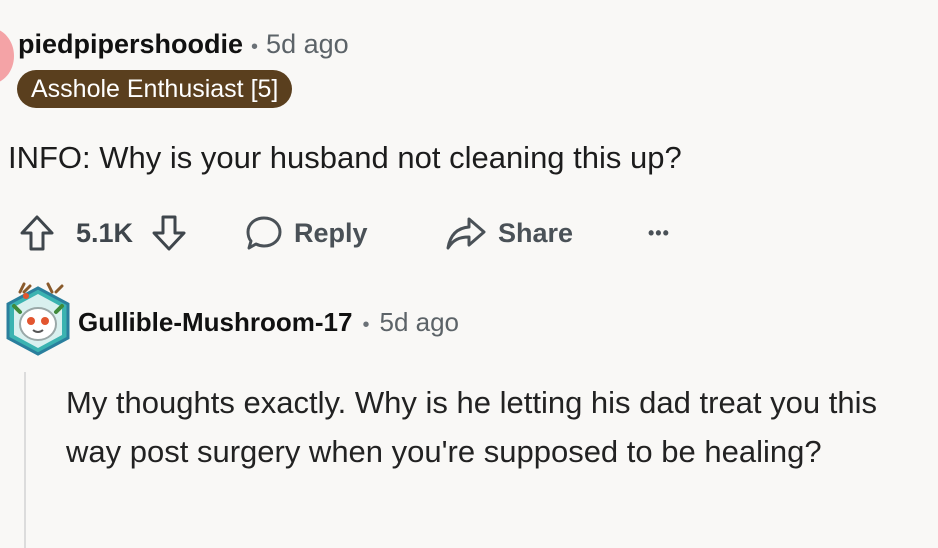 The width and height of the screenshot is (938, 548). I want to click on user-avatar-icon, so click(38, 320).